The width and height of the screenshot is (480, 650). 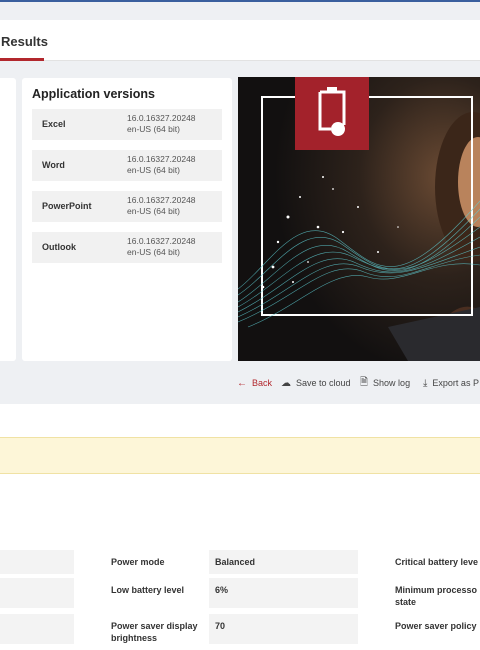 What do you see at coordinates (240, 1) in the screenshot?
I see `top-border` at bounding box center [240, 1].